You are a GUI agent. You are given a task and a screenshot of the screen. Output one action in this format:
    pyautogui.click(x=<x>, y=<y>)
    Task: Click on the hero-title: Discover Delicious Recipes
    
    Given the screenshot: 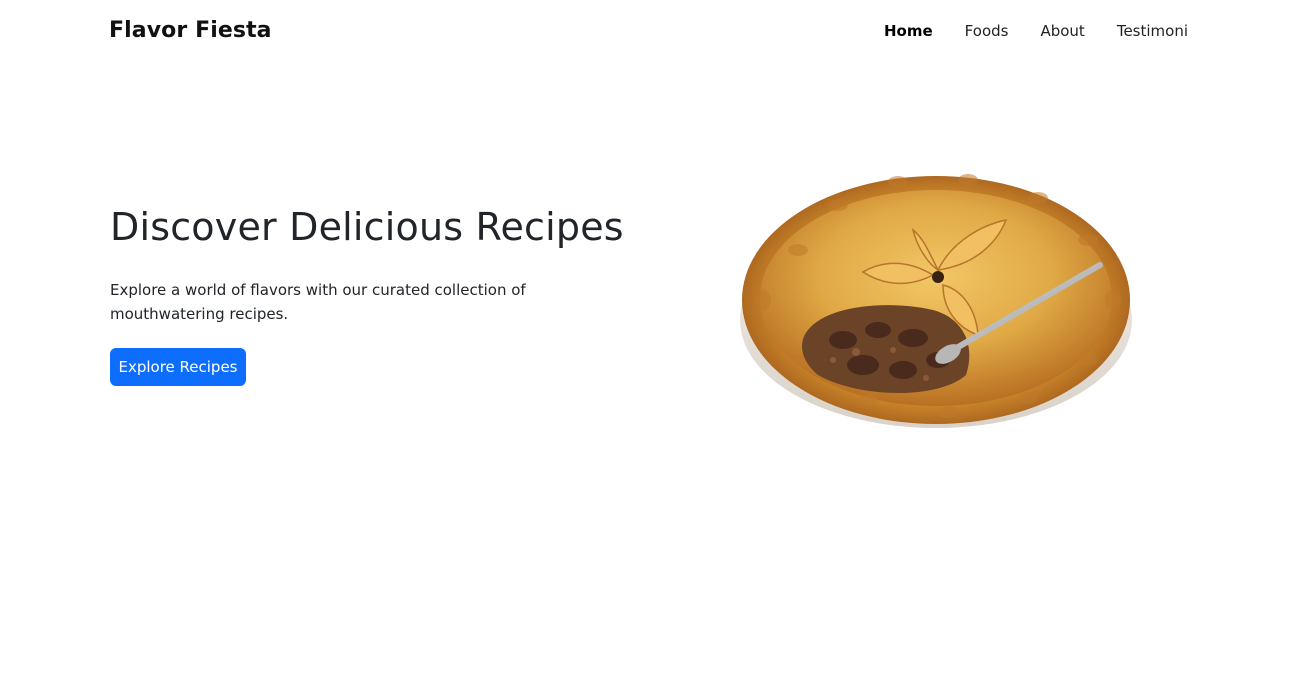 What is the action you would take?
    pyautogui.click(x=367, y=227)
    